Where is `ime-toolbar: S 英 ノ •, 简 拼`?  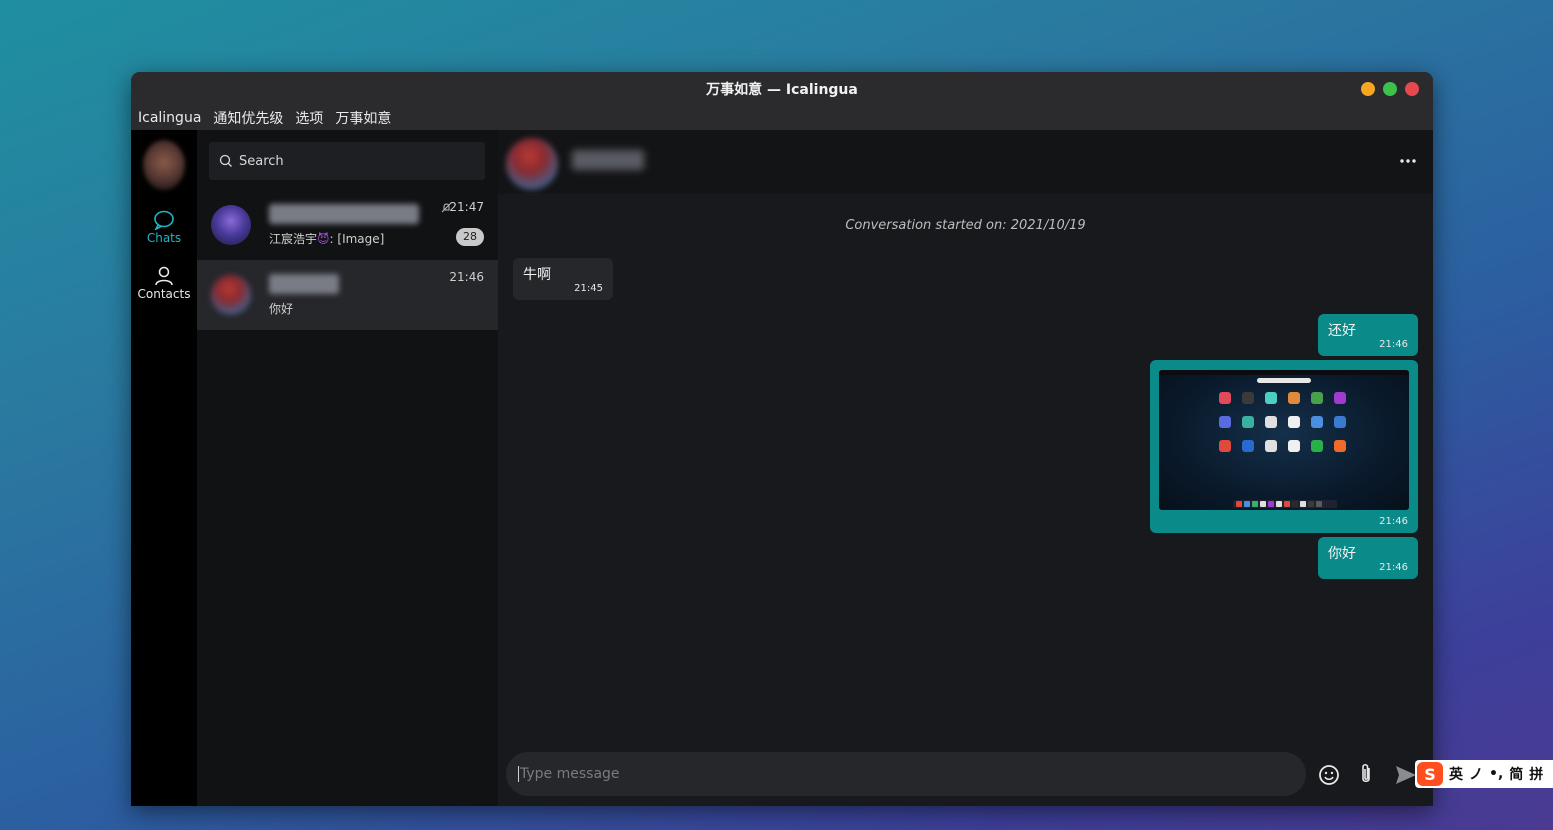
ime-toolbar: S 英 ノ •, 简 拼 is located at coordinates (1484, 774).